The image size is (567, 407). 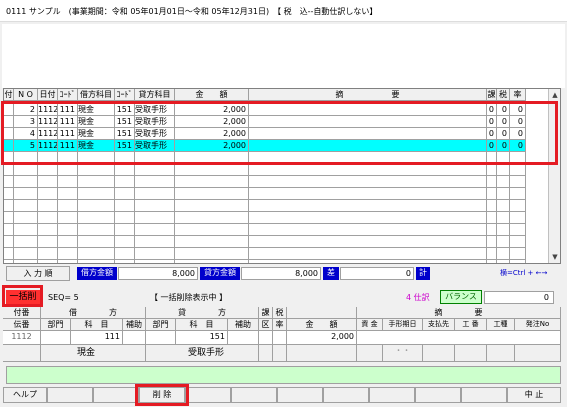 I want to click on grid-header-amount: 金 額, so click(x=212, y=95).